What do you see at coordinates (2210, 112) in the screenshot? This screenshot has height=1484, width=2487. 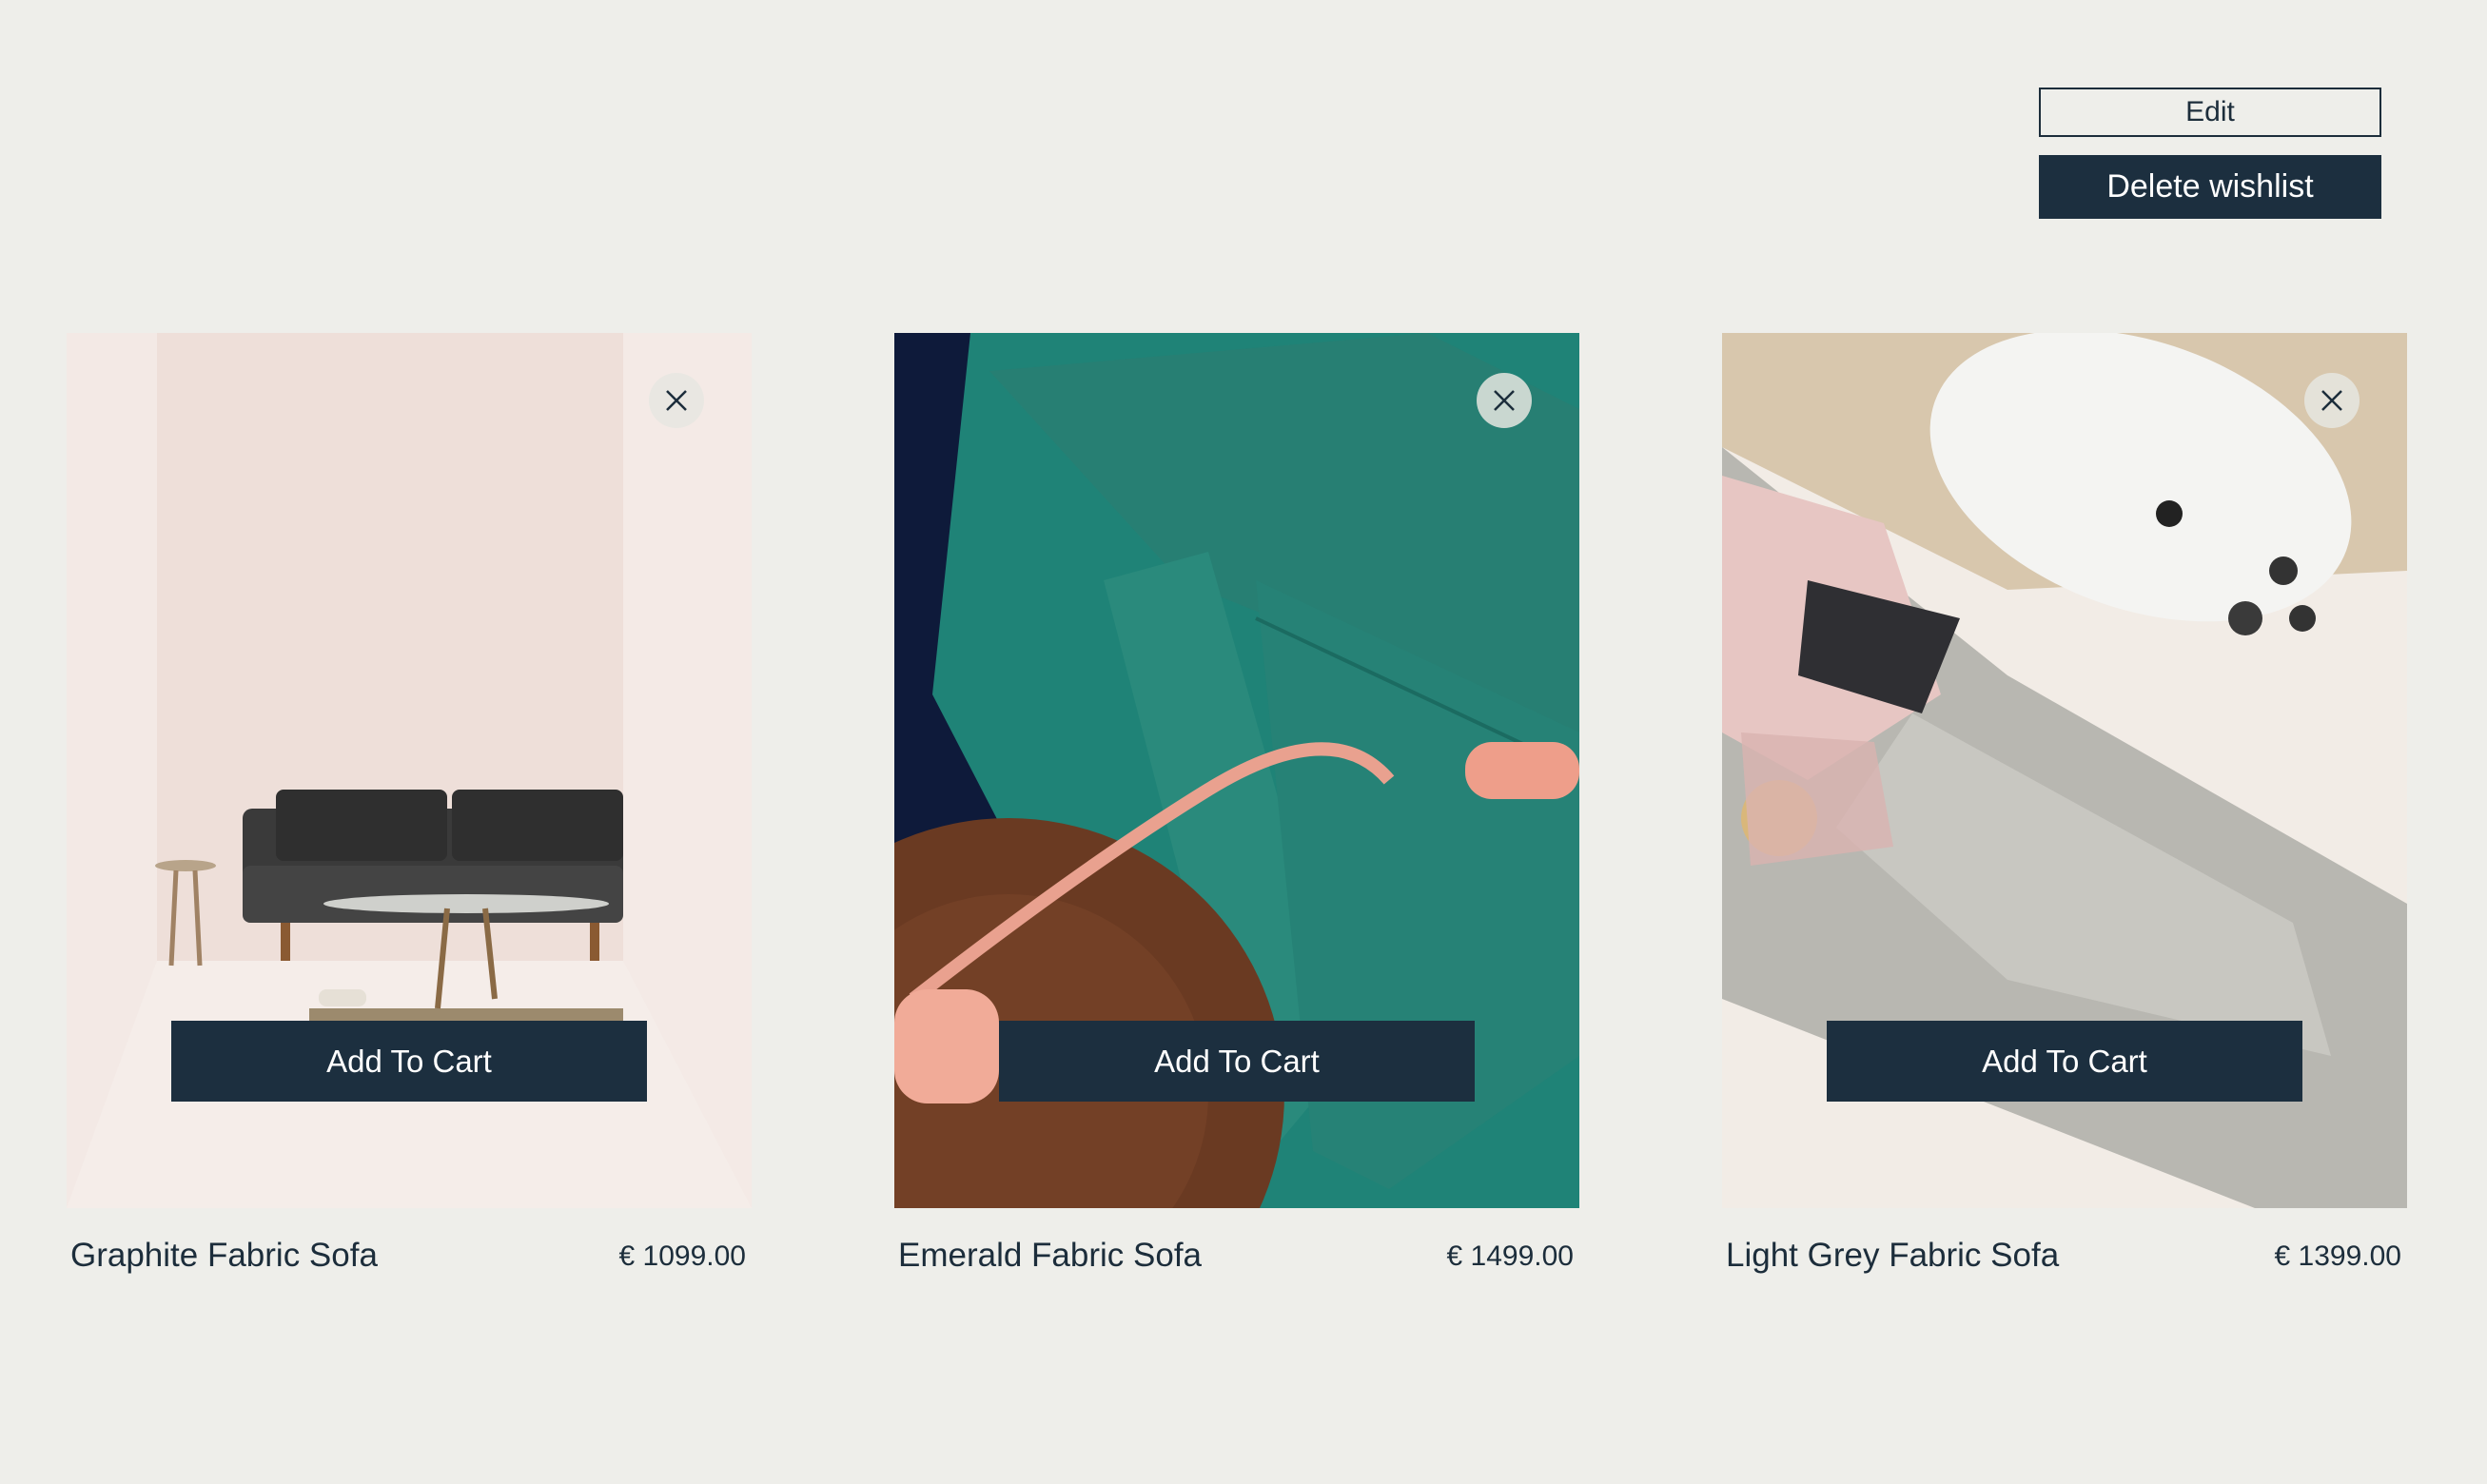 I see `edit-button: Edit` at bounding box center [2210, 112].